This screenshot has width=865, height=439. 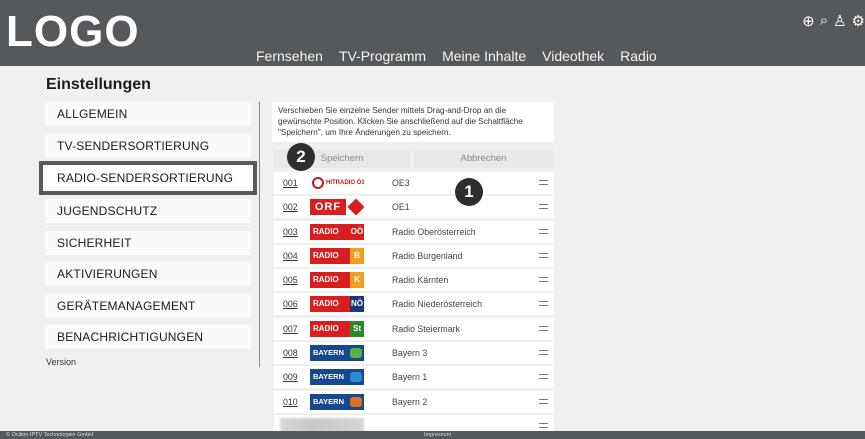 What do you see at coordinates (573, 56) in the screenshot?
I see `nav-videothek: Videothek` at bounding box center [573, 56].